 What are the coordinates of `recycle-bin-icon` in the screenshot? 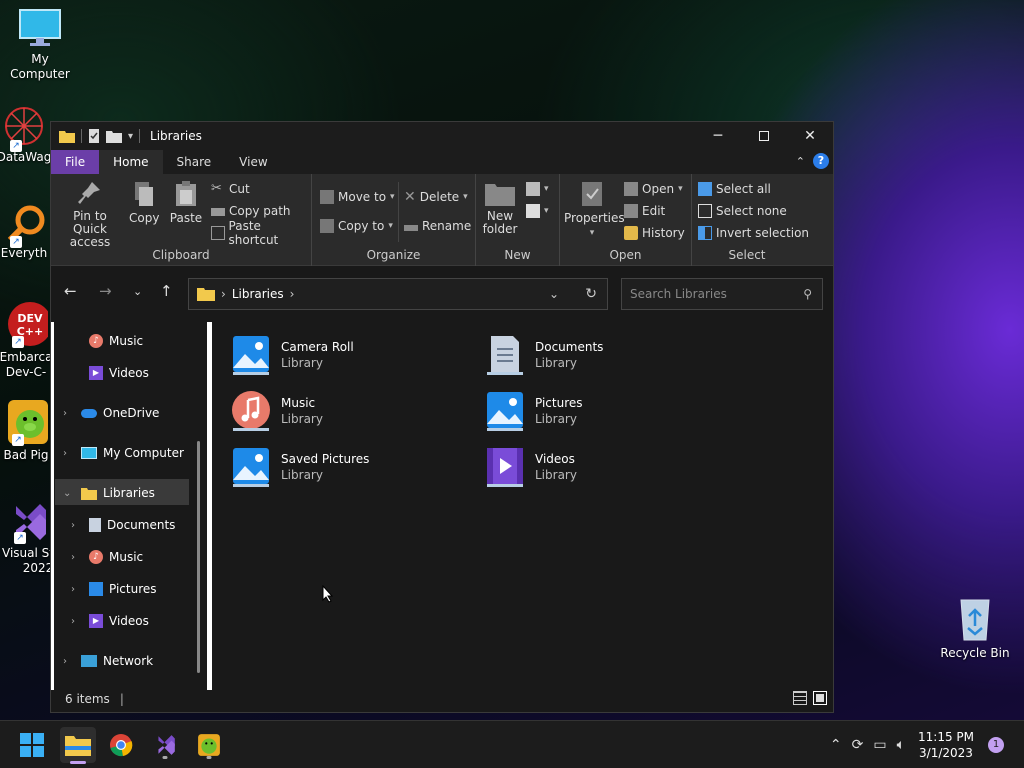 It's located at (975, 620).